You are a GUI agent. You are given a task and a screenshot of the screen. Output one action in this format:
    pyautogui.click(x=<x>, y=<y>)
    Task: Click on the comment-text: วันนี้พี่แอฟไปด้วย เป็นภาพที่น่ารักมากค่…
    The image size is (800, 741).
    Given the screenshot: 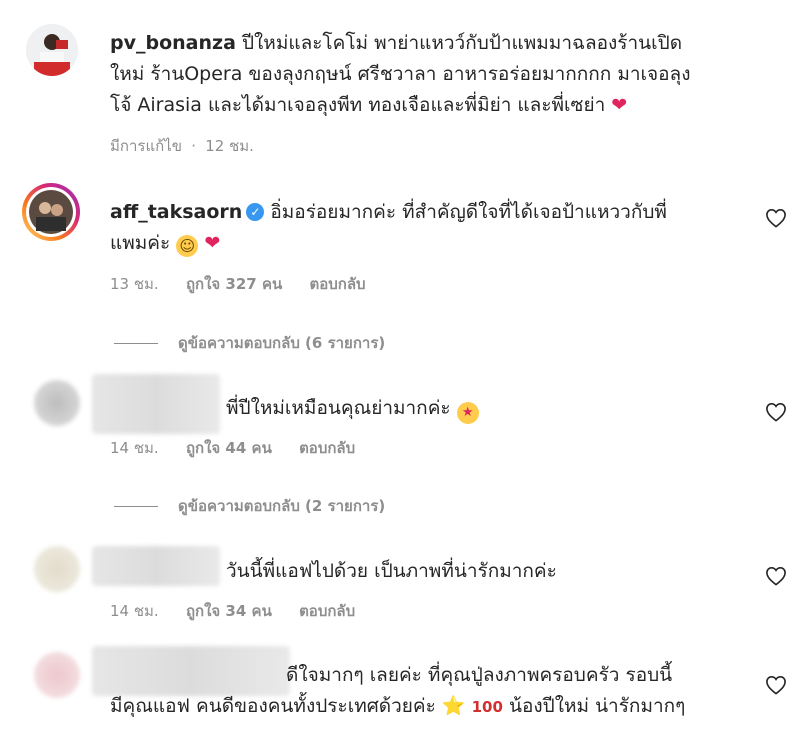 What is the action you would take?
    pyautogui.click(x=486, y=571)
    